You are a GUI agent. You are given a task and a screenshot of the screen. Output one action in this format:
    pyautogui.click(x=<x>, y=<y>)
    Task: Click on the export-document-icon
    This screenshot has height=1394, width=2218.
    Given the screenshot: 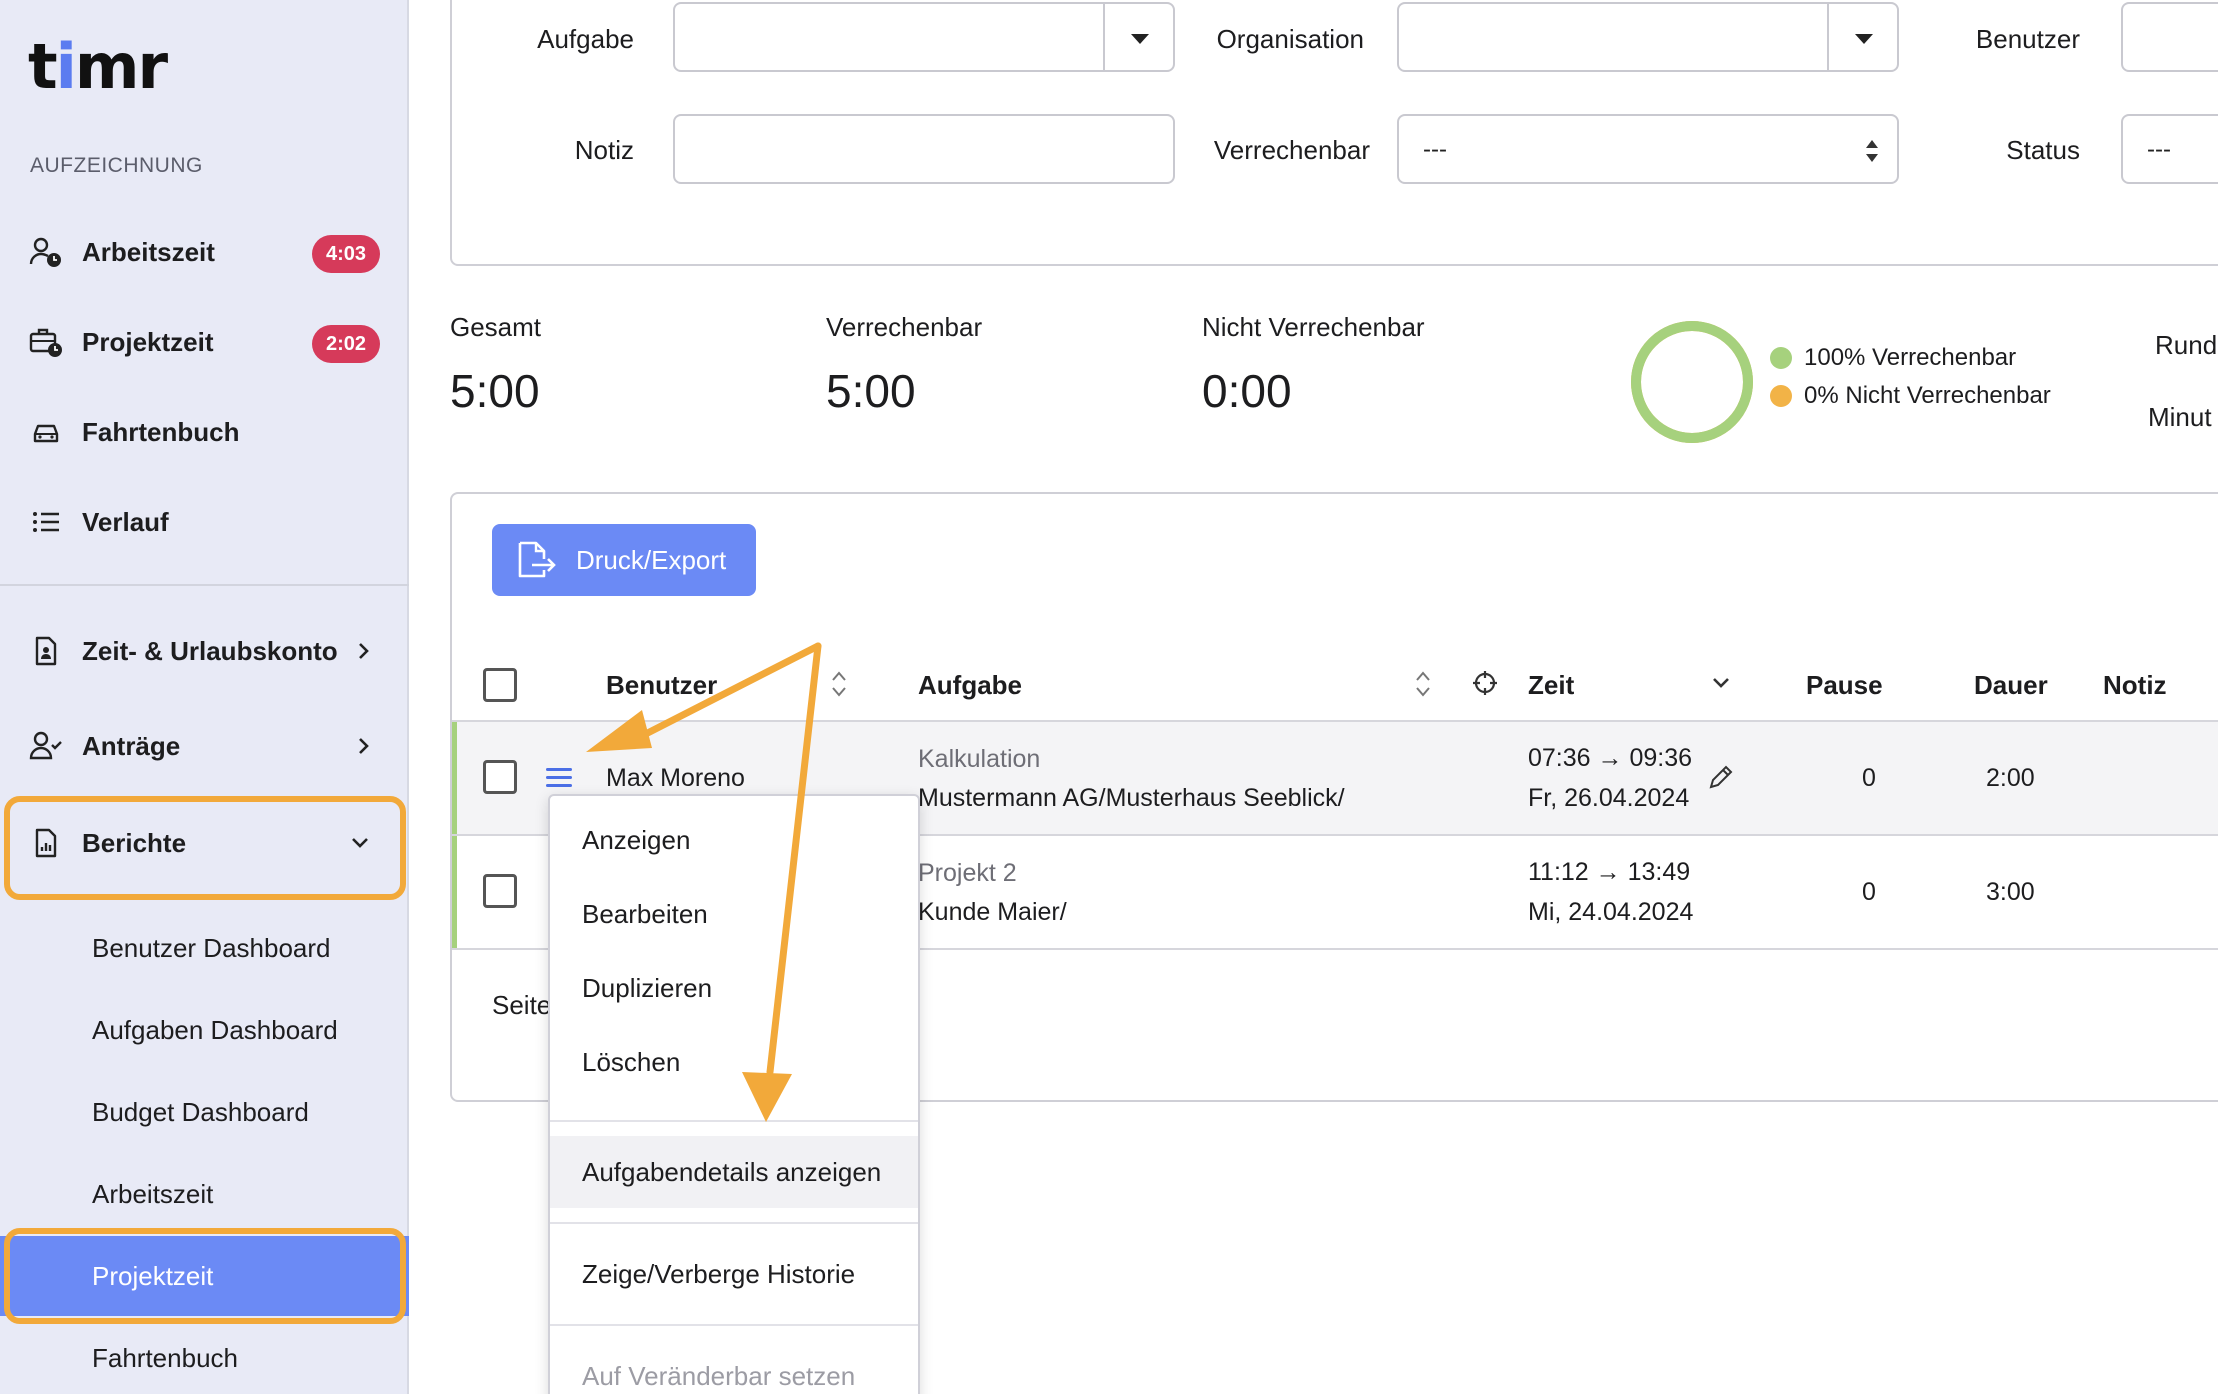 What is the action you would take?
    pyautogui.click(x=537, y=559)
    